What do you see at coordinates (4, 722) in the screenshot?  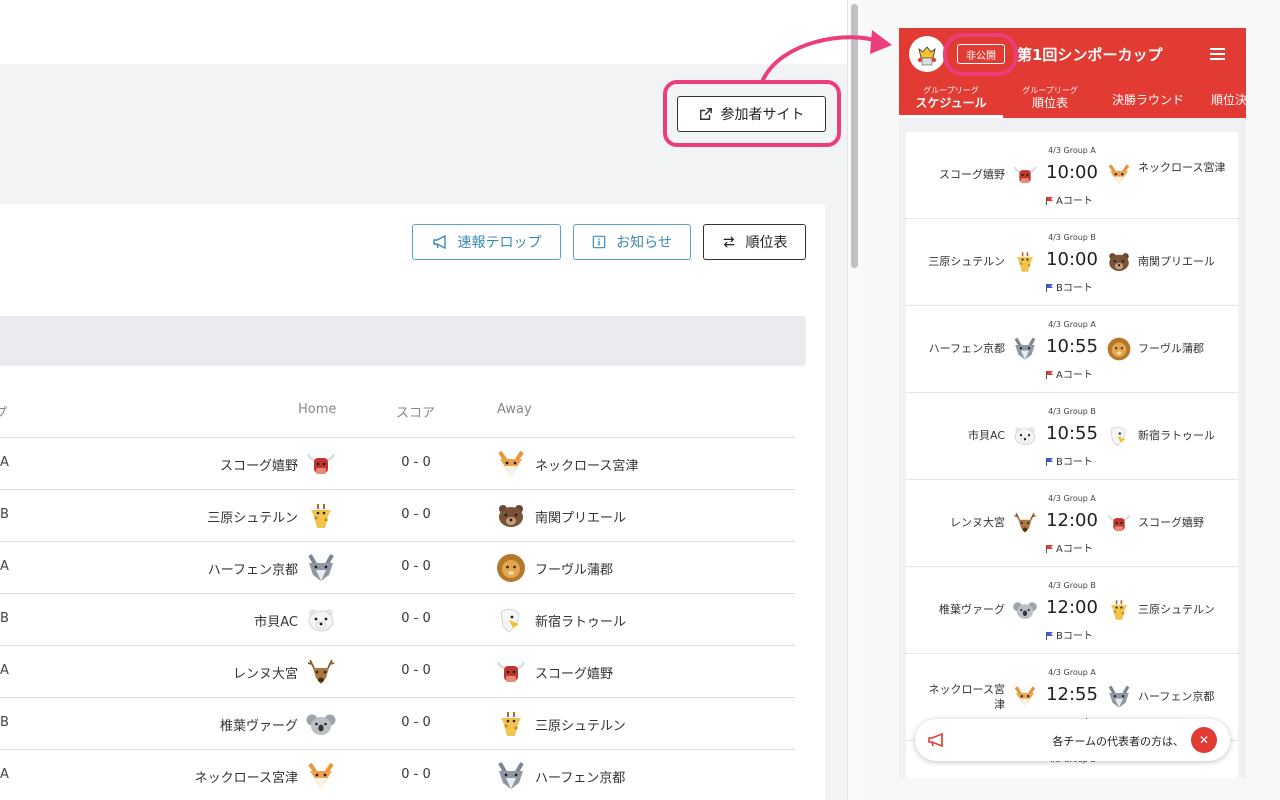 I see `row-group: B` at bounding box center [4, 722].